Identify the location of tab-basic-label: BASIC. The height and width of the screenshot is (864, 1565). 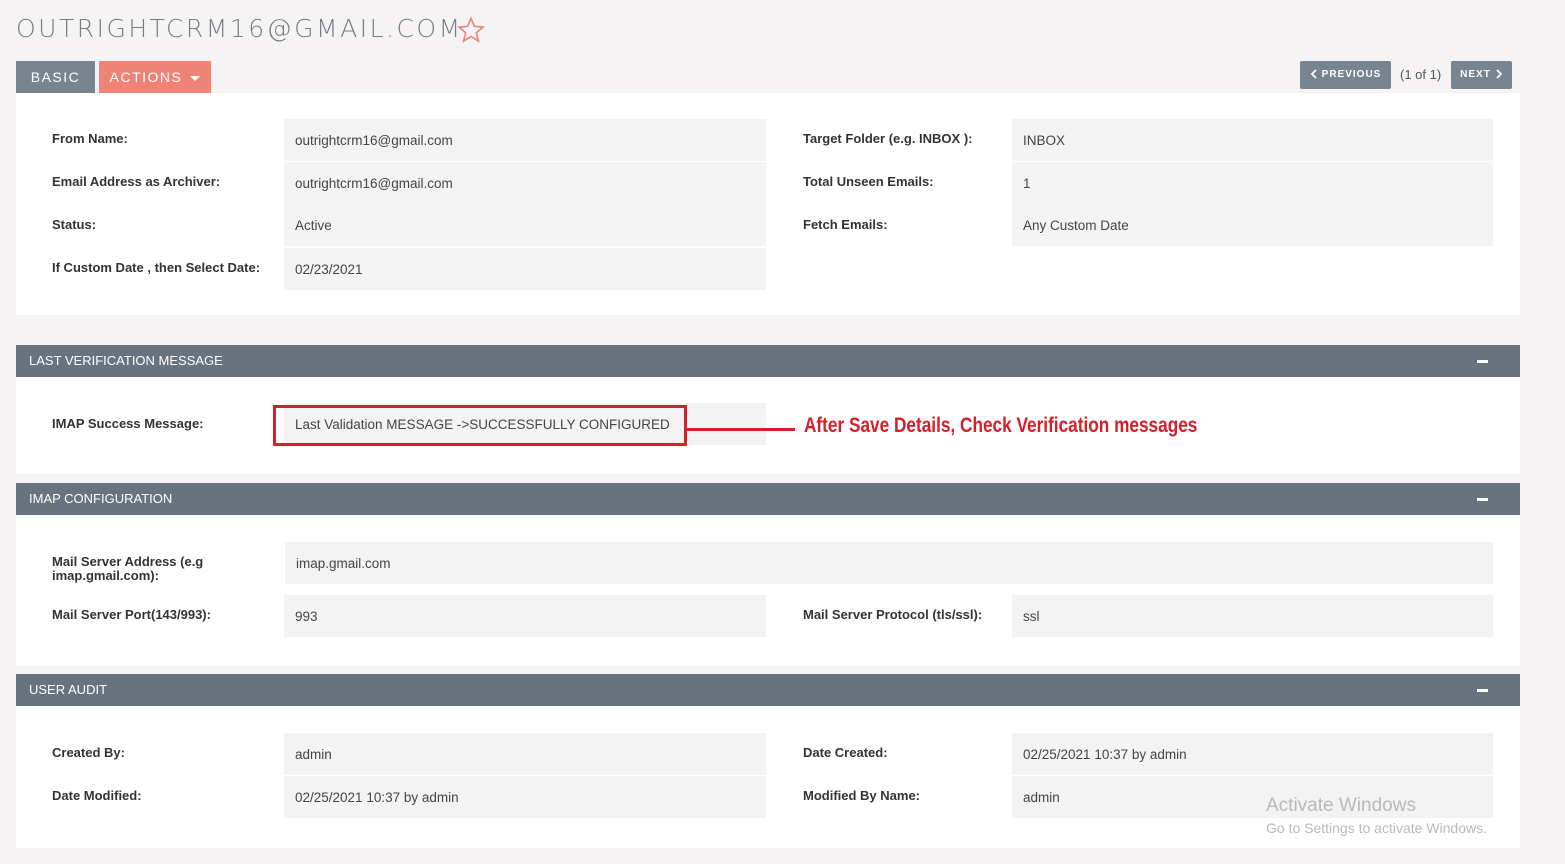
(55, 77).